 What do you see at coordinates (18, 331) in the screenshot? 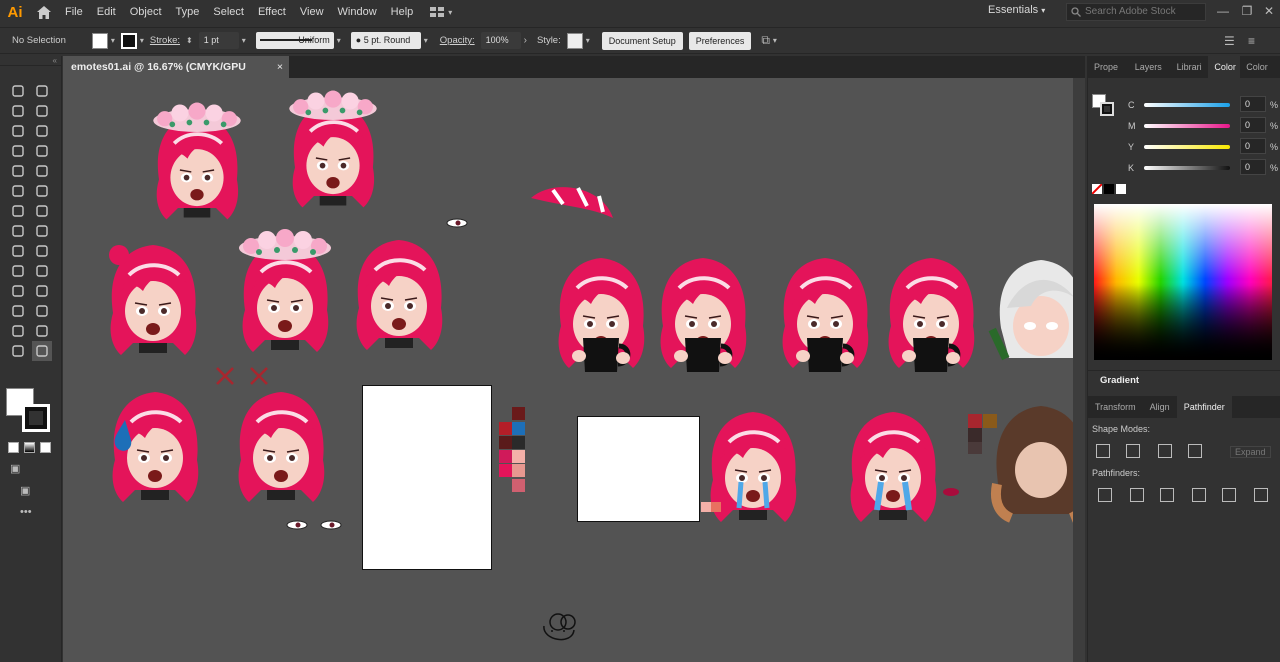
I see `artboard-icon` at bounding box center [18, 331].